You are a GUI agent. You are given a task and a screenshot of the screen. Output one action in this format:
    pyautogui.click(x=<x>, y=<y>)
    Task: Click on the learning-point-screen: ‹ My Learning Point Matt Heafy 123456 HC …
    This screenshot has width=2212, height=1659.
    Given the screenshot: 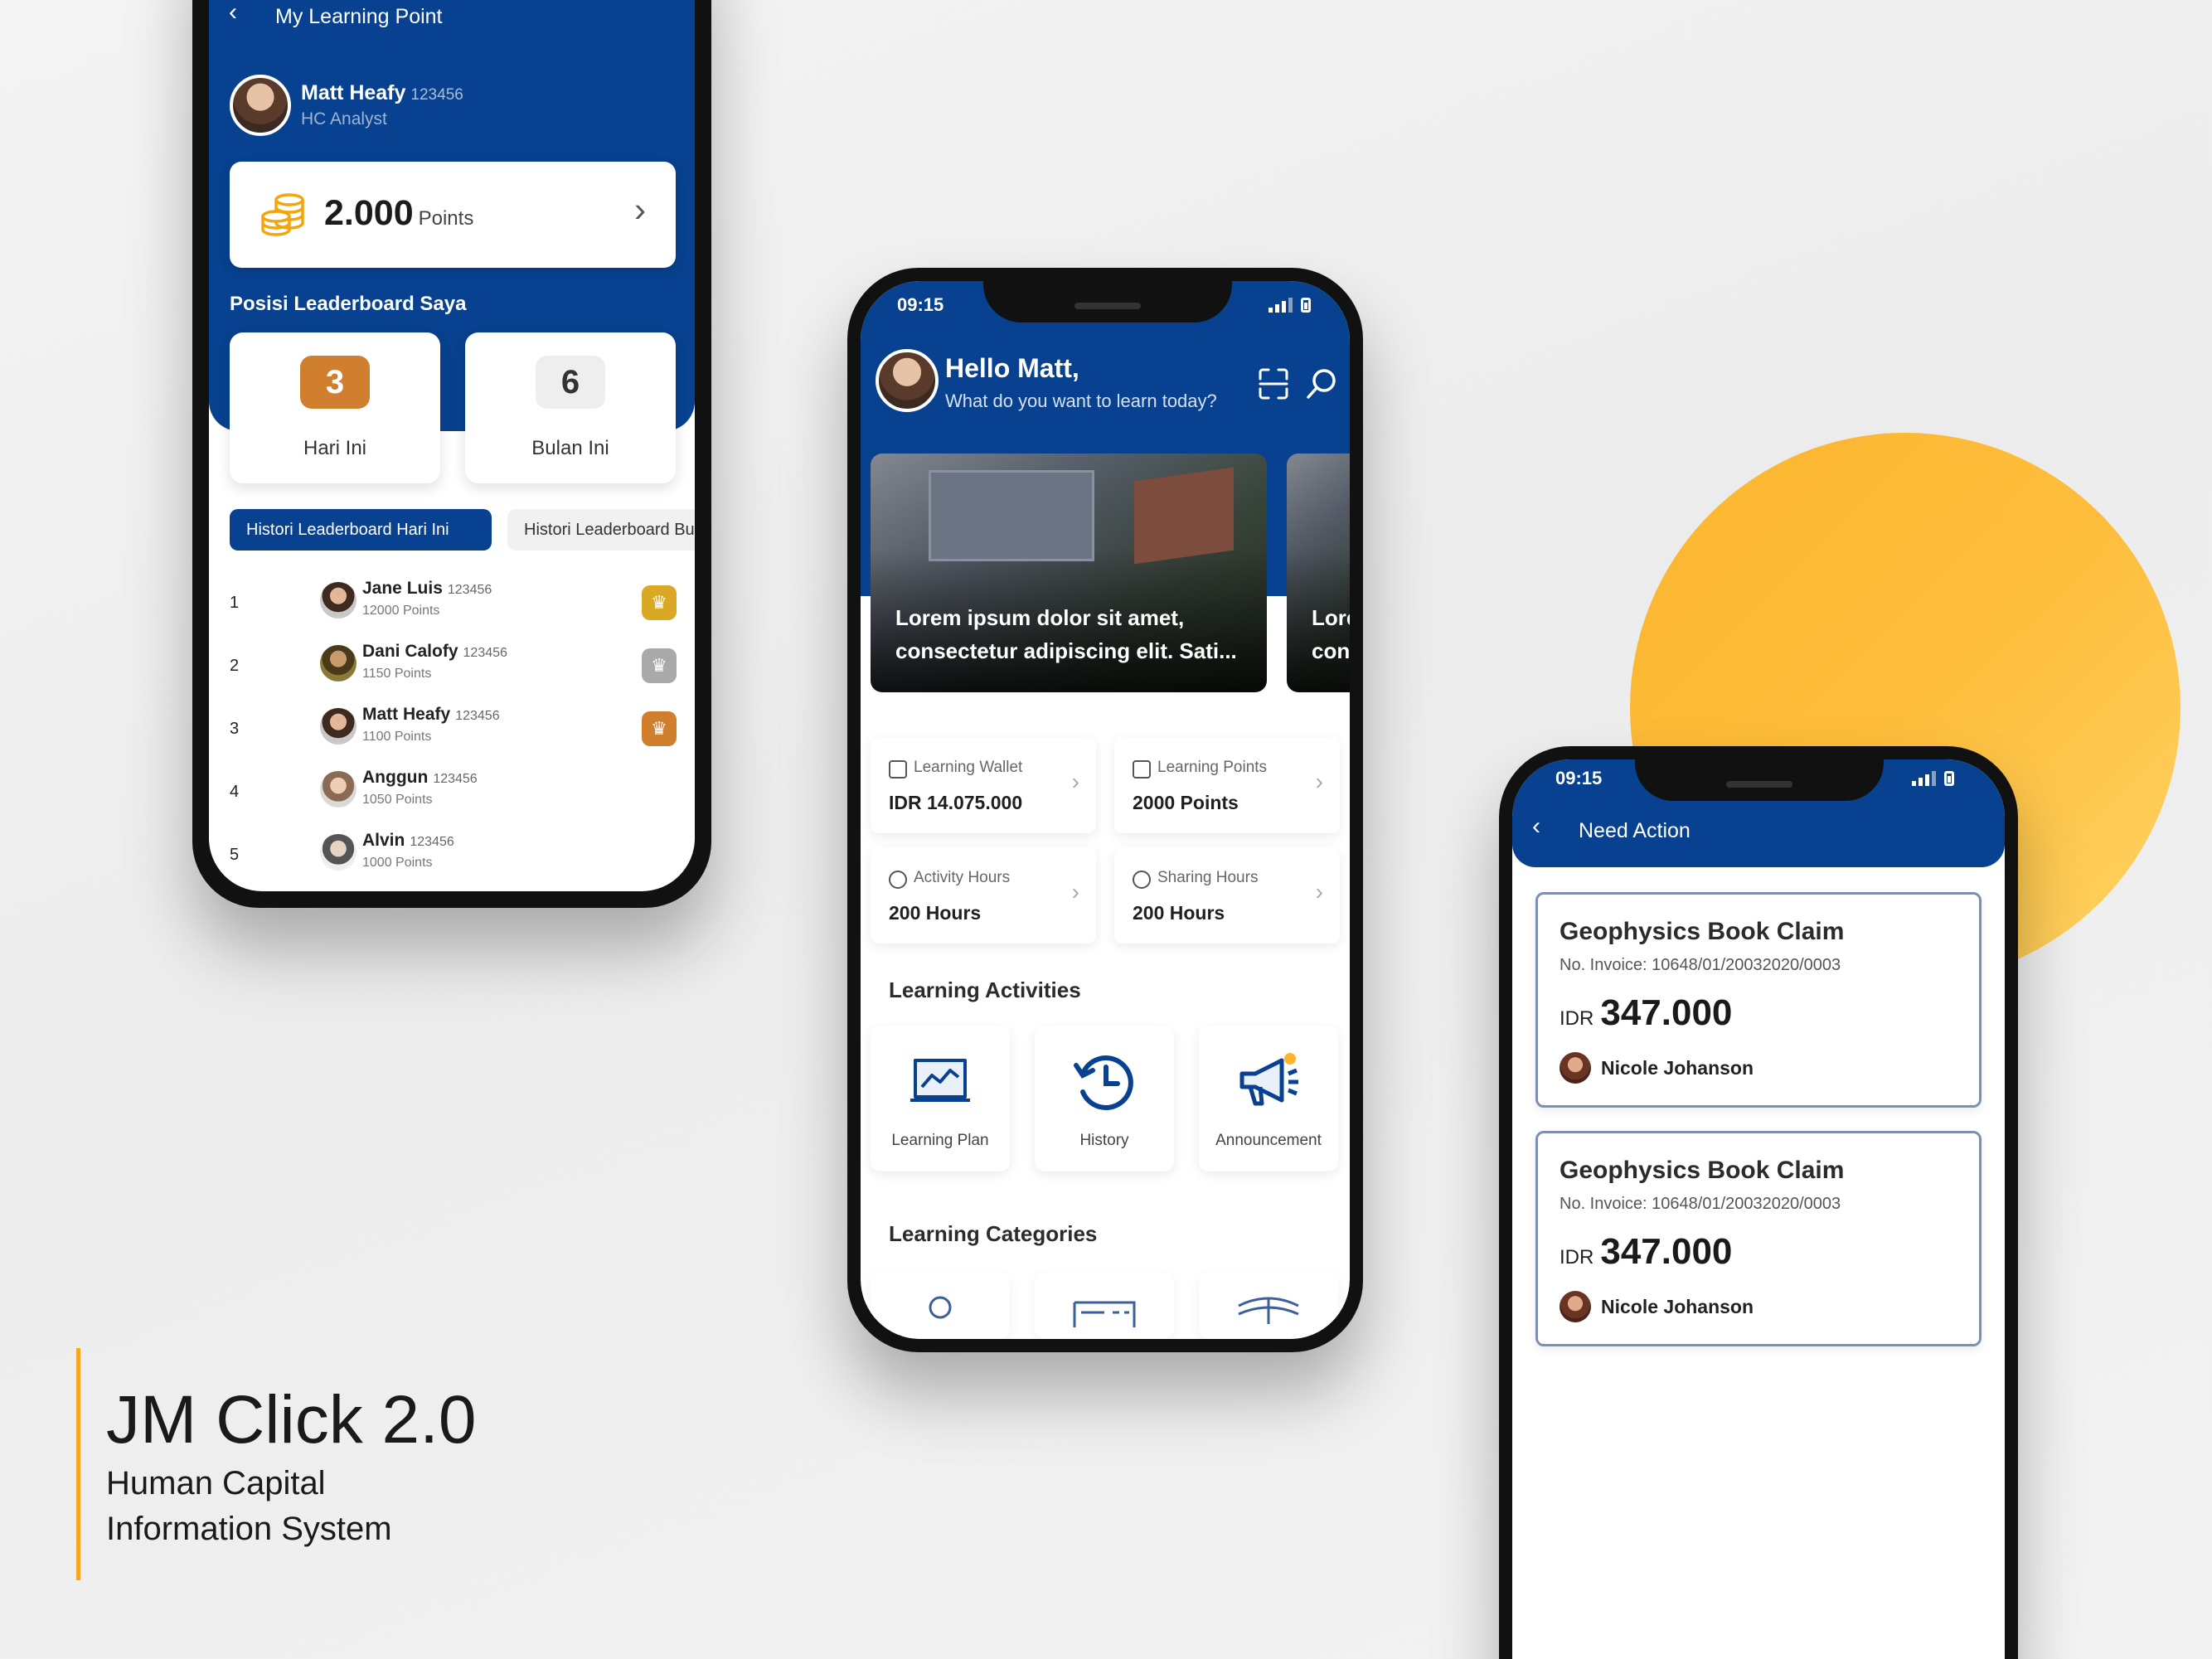 What is the action you would take?
    pyautogui.click(x=452, y=446)
    